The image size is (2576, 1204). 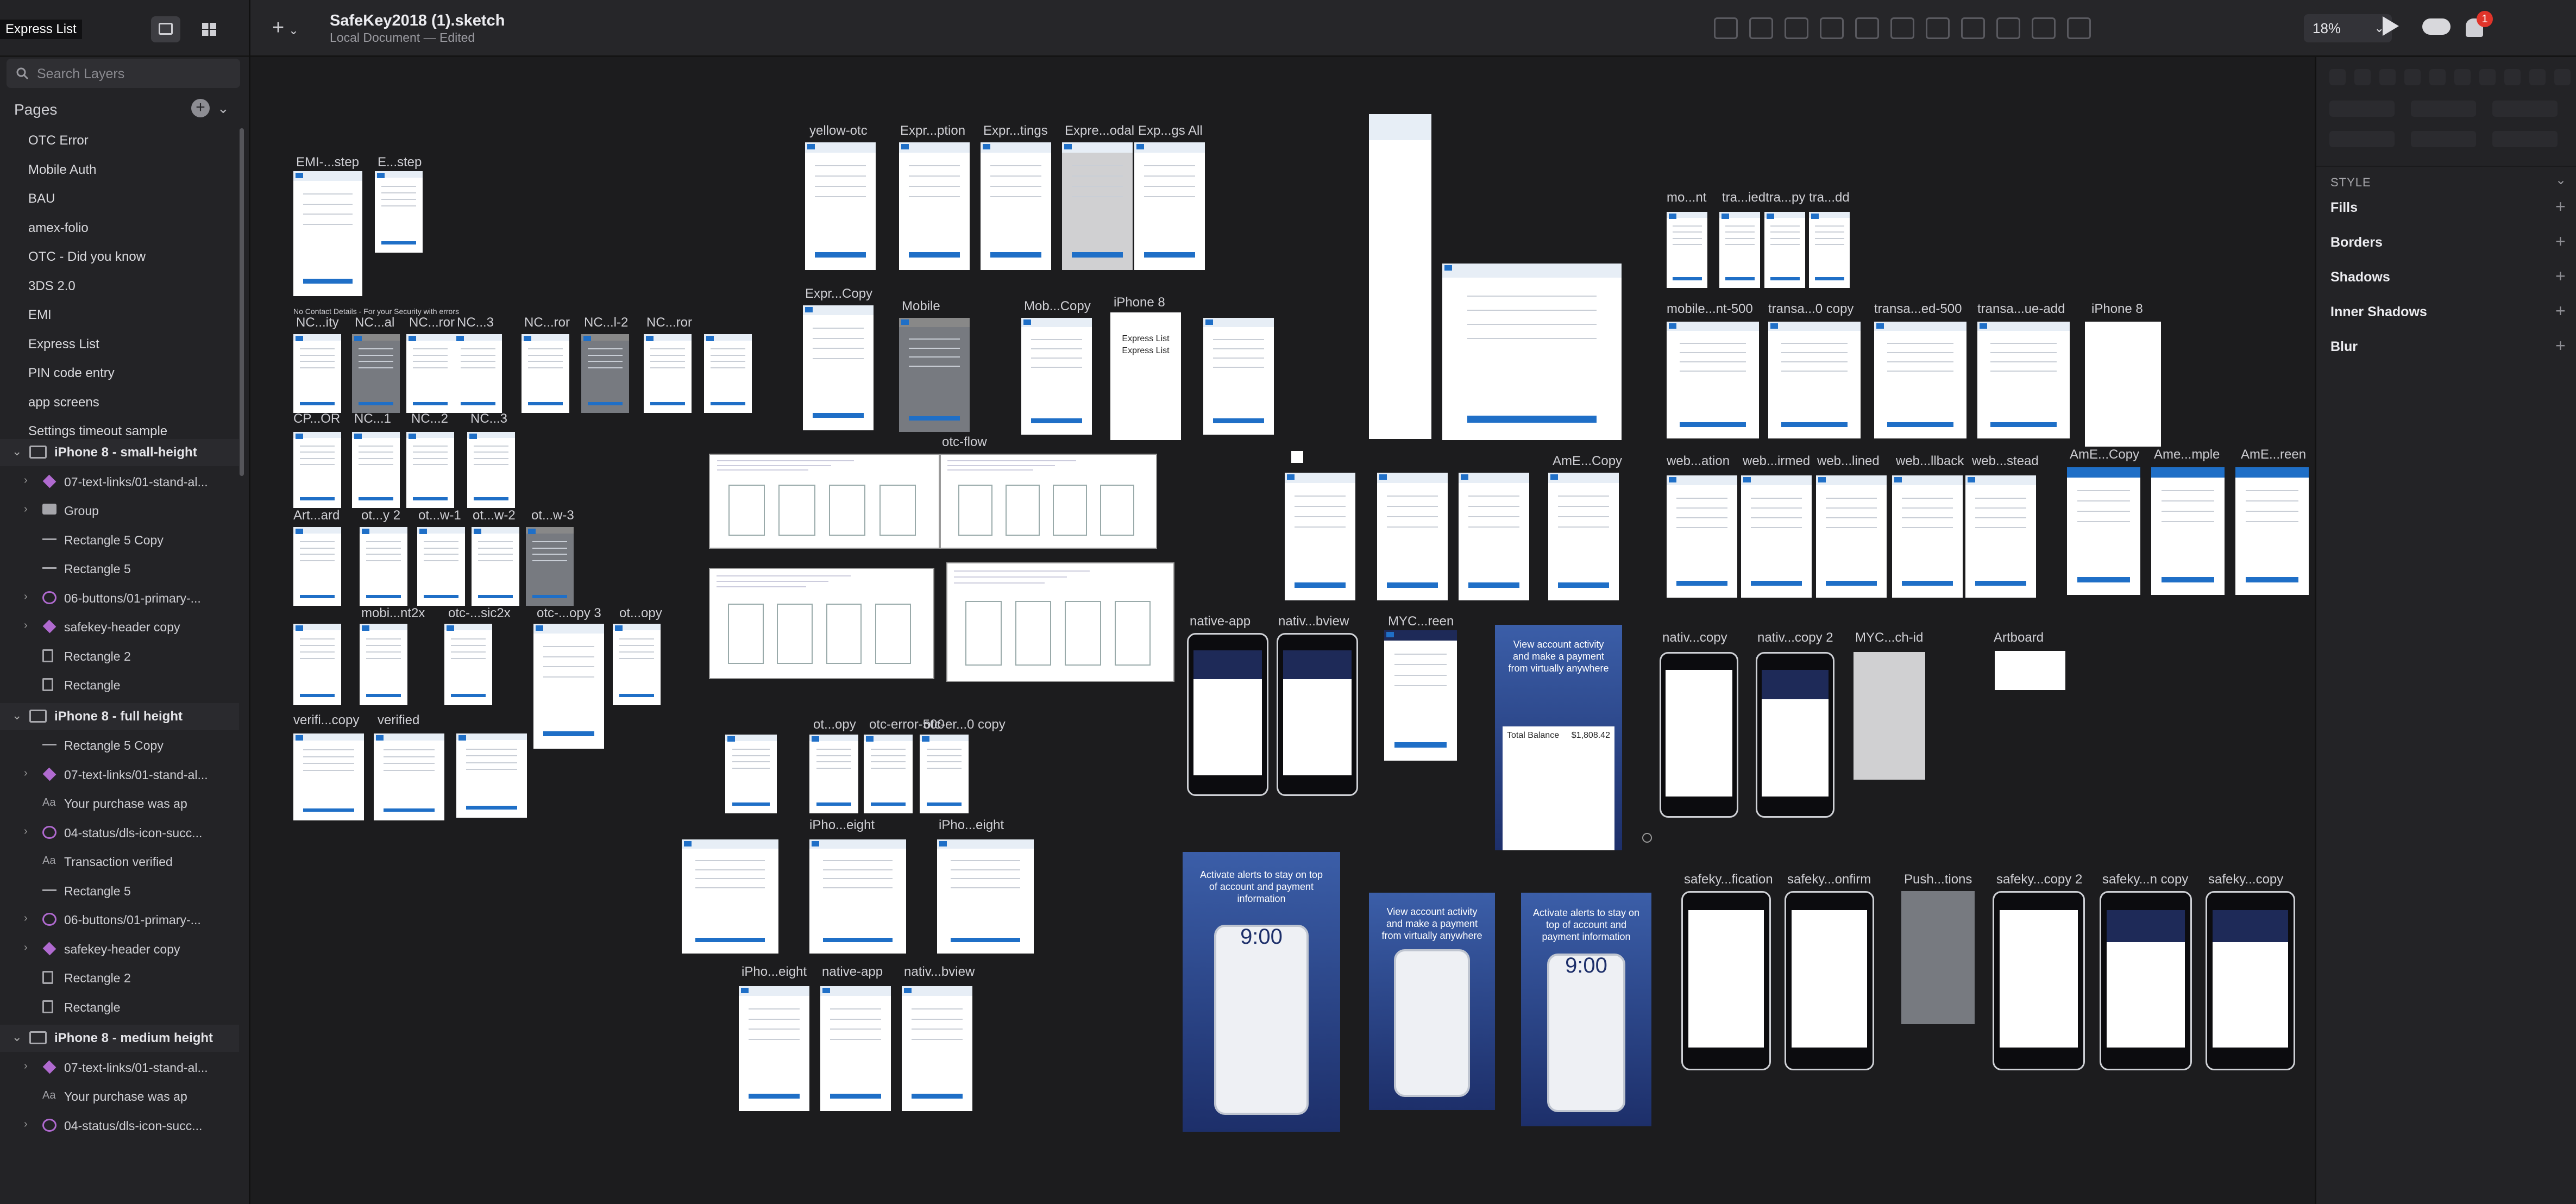 What do you see at coordinates (2348, 28) in the screenshot?
I see `zoom-select: 18% ⌄` at bounding box center [2348, 28].